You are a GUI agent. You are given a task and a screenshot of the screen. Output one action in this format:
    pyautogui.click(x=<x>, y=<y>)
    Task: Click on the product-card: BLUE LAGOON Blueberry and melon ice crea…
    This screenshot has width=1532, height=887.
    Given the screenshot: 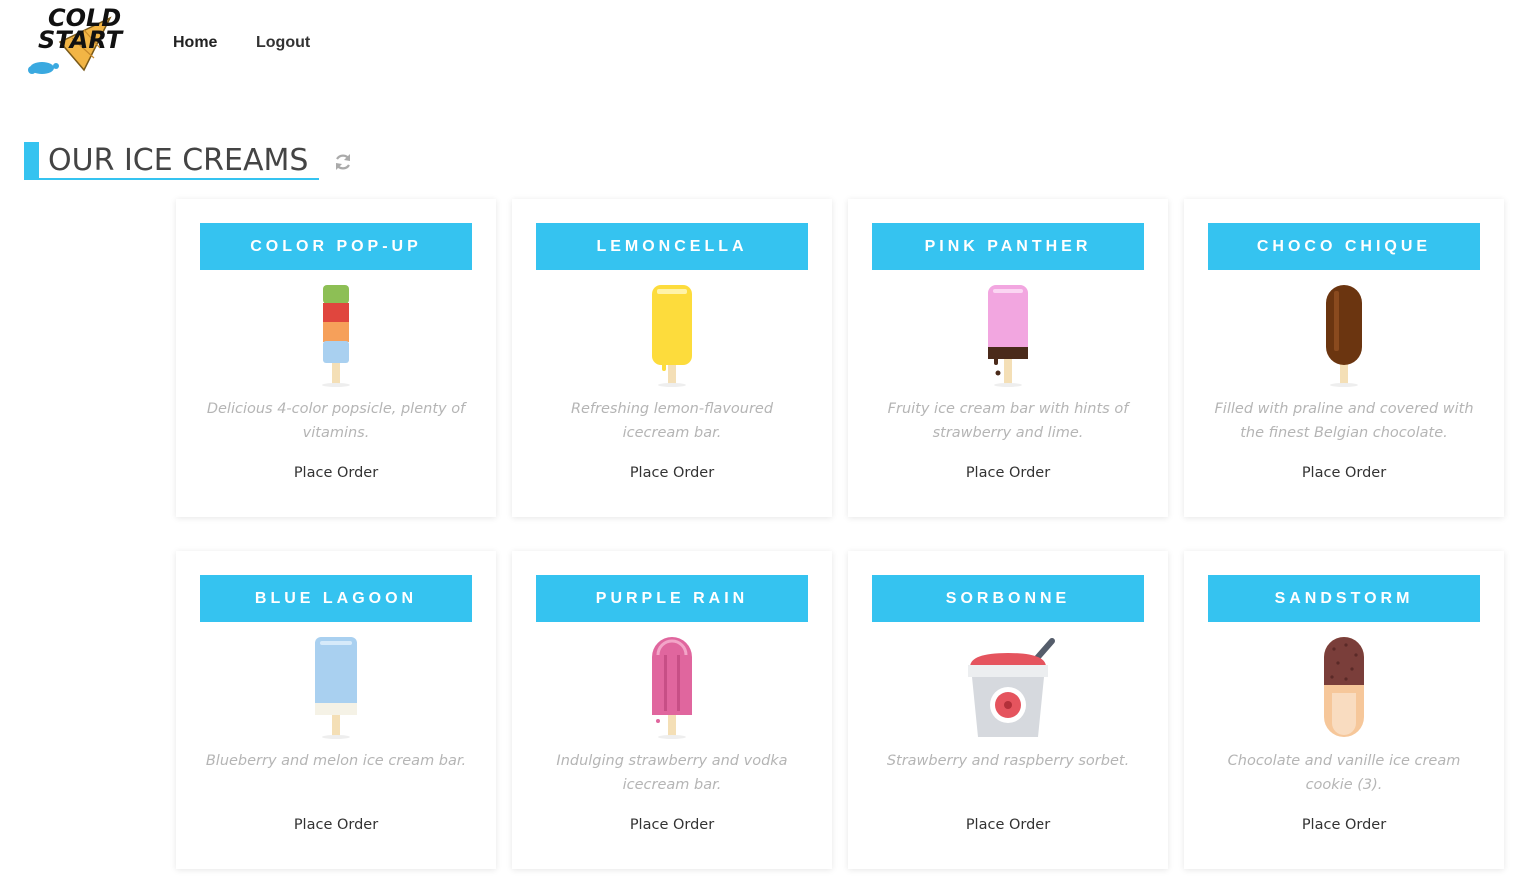 What is the action you would take?
    pyautogui.click(x=336, y=710)
    